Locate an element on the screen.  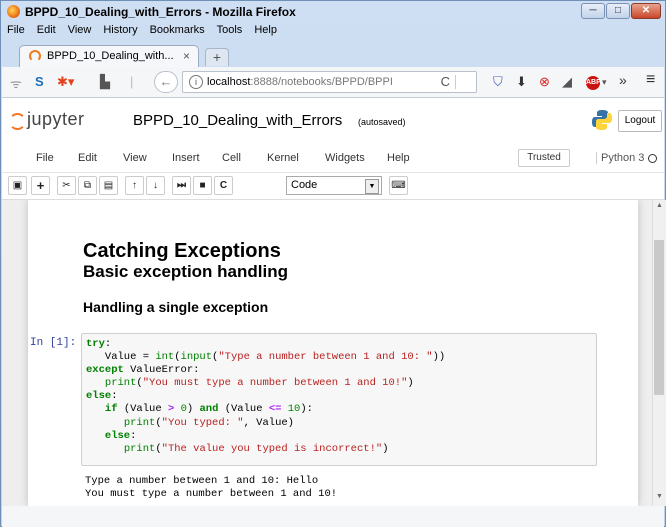
download-icon: ⬇ is located at coordinates (521, 82).